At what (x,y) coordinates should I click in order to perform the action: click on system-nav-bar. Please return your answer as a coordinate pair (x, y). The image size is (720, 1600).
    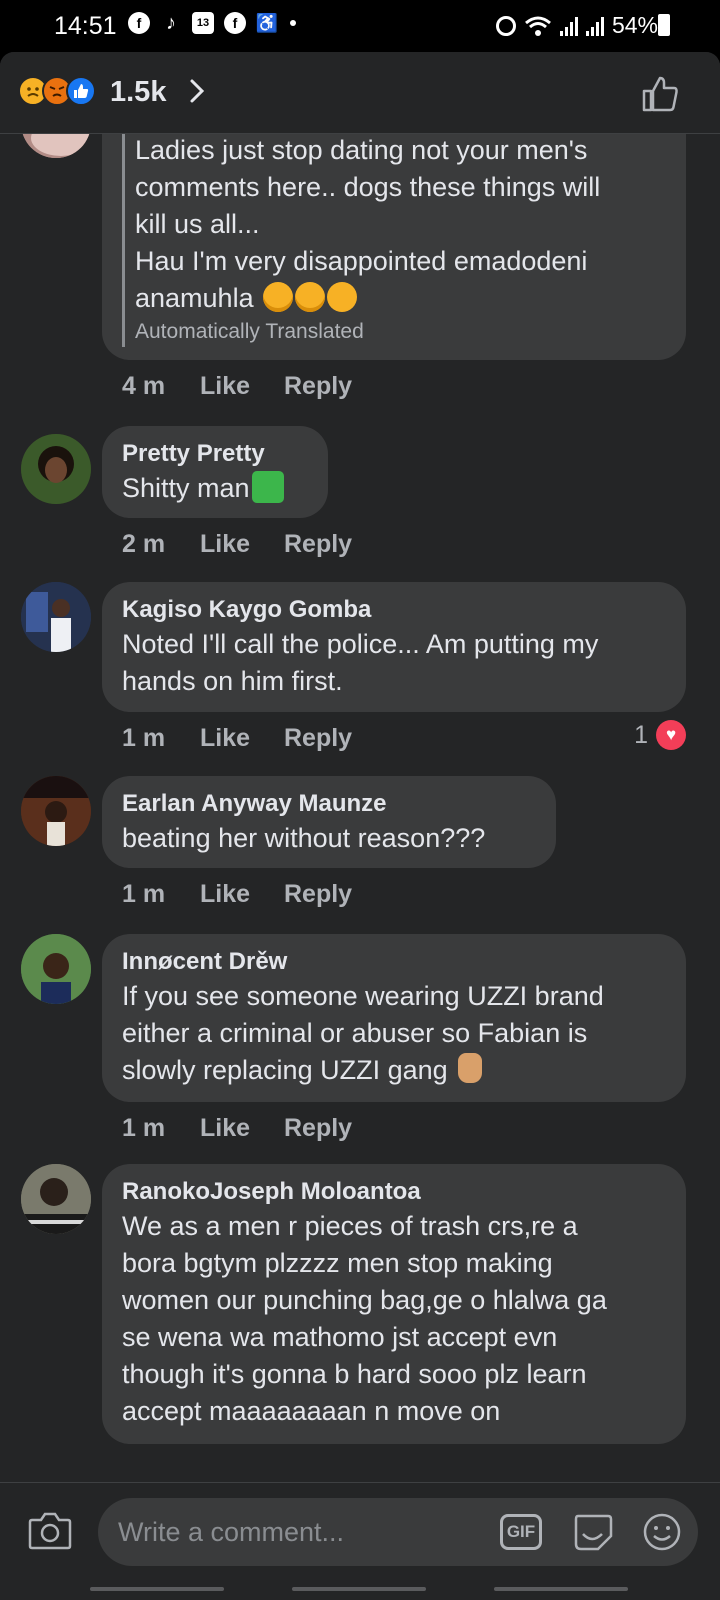
    Looking at the image, I should click on (360, 1591).